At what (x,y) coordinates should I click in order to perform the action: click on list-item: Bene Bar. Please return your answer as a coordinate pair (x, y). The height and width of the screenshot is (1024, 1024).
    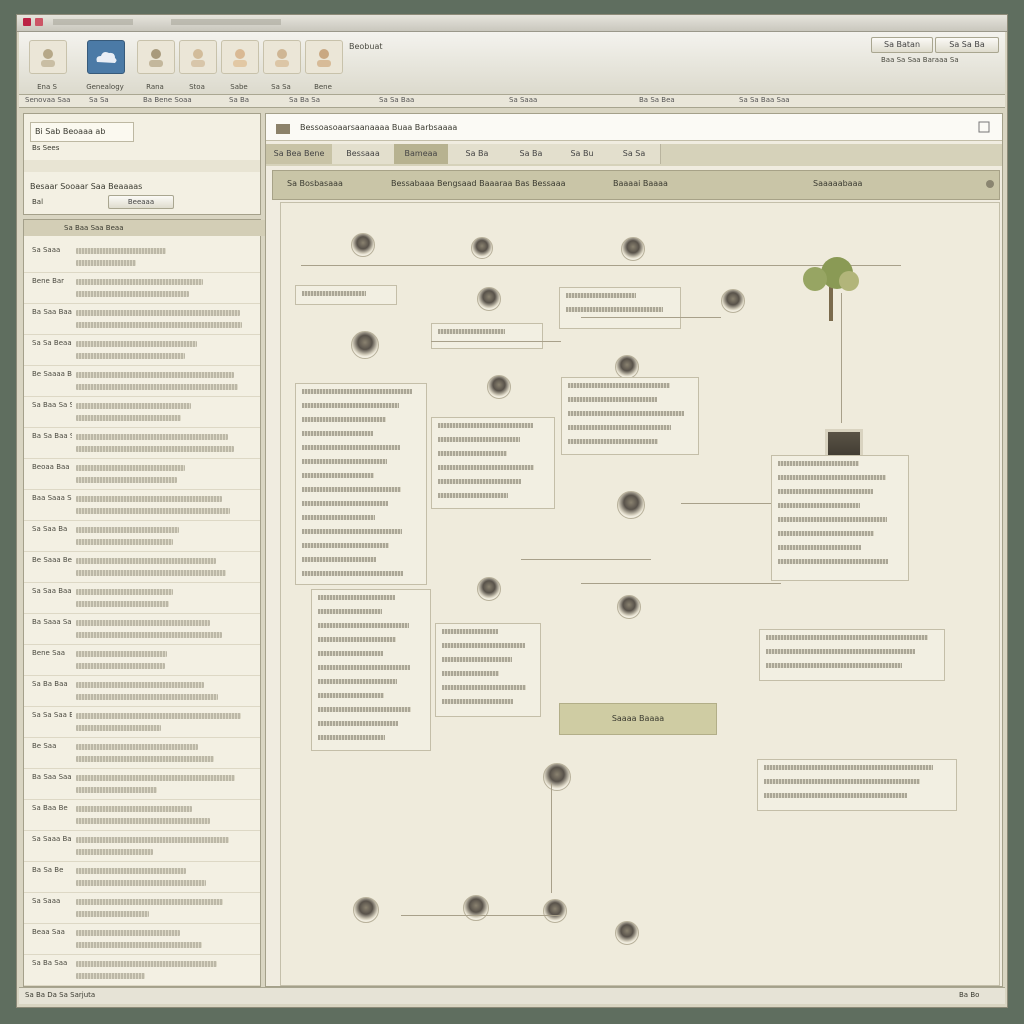
    Looking at the image, I should click on (142, 288).